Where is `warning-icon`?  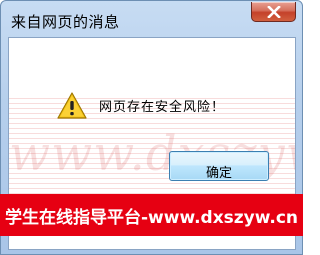
warning-icon is located at coordinates (72, 106).